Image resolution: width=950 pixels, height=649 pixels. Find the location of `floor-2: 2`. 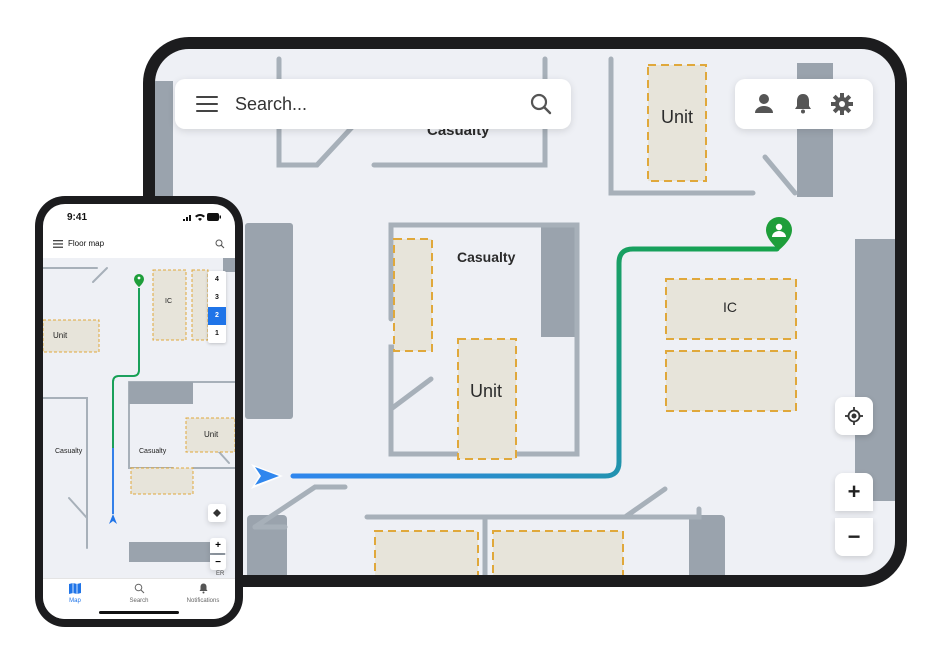

floor-2: 2 is located at coordinates (217, 316).